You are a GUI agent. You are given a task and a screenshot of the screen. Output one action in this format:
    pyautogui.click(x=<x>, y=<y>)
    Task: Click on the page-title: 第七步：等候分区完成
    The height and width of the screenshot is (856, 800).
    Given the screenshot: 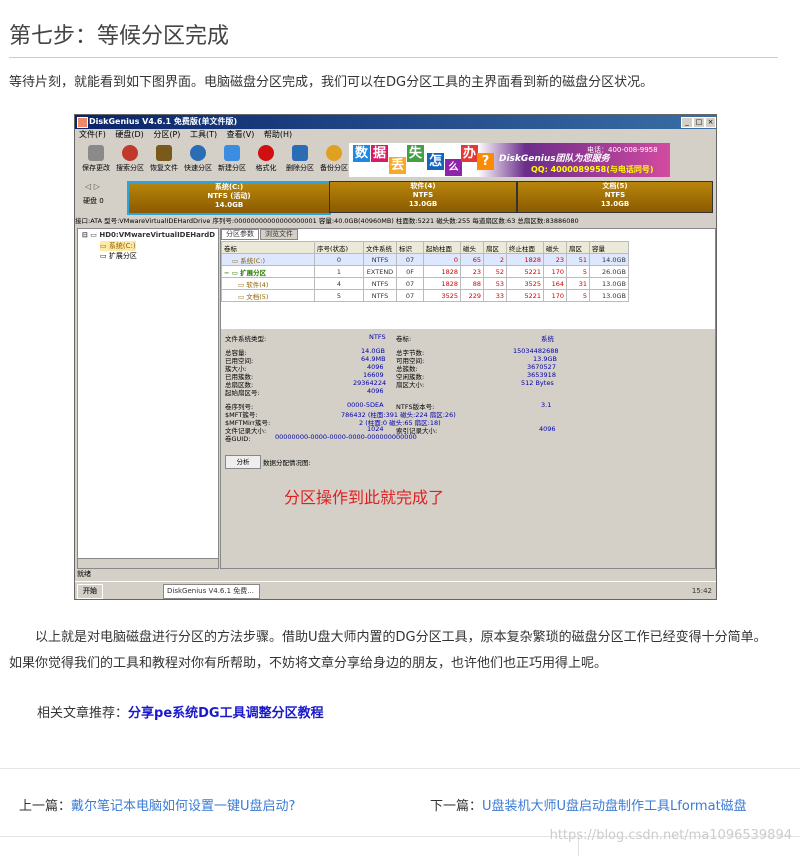 What is the action you would take?
    pyautogui.click(x=119, y=36)
    